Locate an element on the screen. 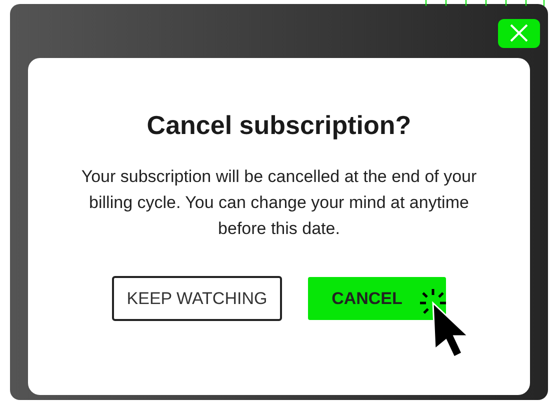 The image size is (552, 408). dialog-title: Cancel subscription? is located at coordinates (279, 125).